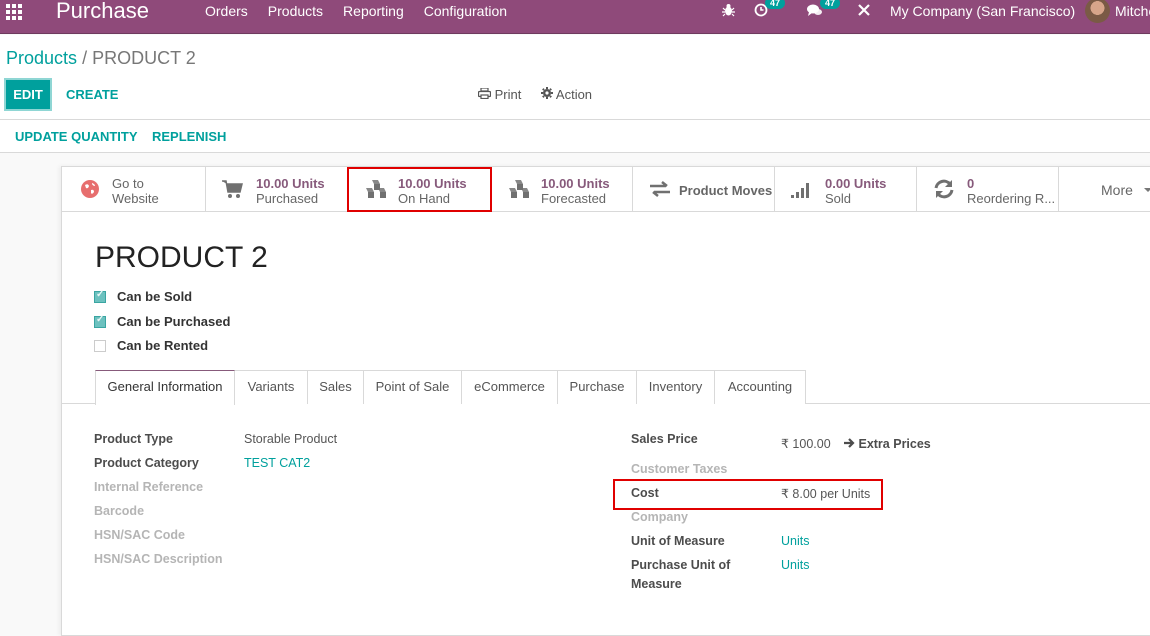  I want to click on barcode-label: Barcode, so click(119, 511).